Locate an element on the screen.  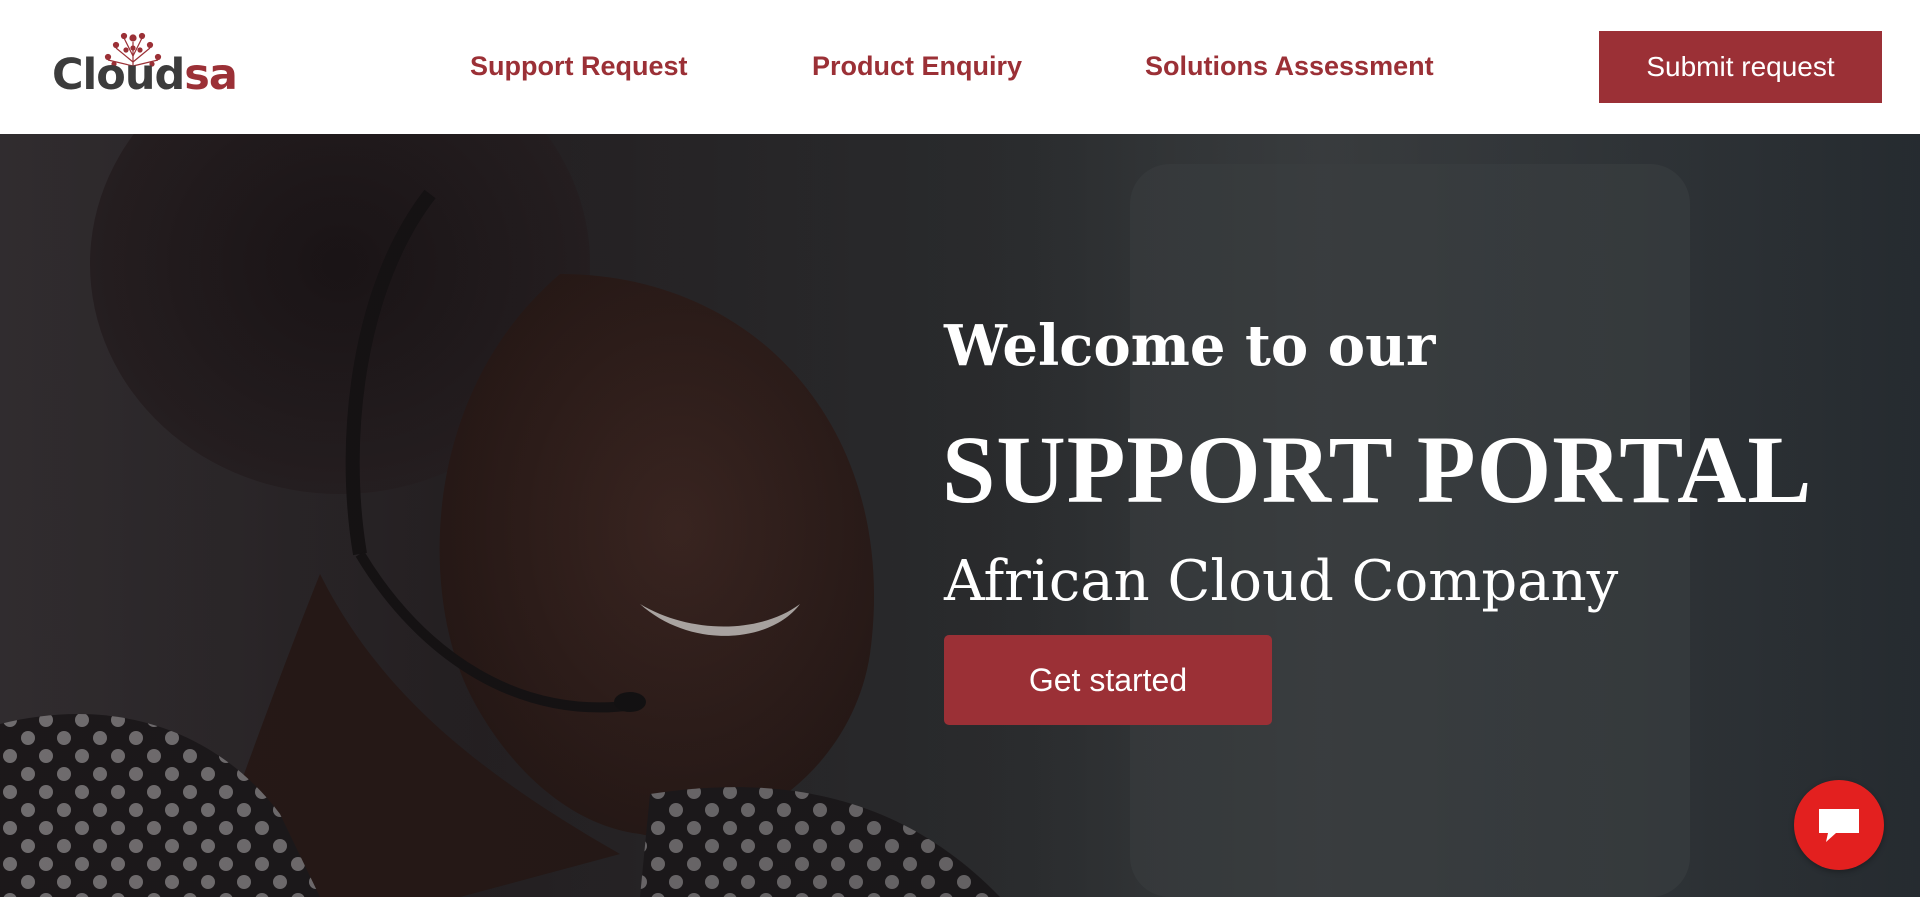
hero-welcome-text: Welcome to our is located at coordinates (1190, 346).